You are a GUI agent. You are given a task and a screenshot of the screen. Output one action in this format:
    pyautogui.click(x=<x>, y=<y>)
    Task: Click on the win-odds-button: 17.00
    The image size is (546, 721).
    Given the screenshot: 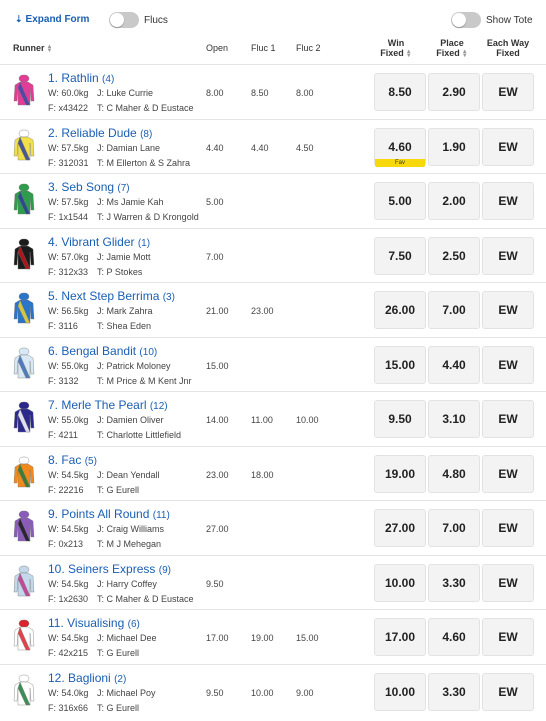 What is the action you would take?
    pyautogui.click(x=400, y=637)
    